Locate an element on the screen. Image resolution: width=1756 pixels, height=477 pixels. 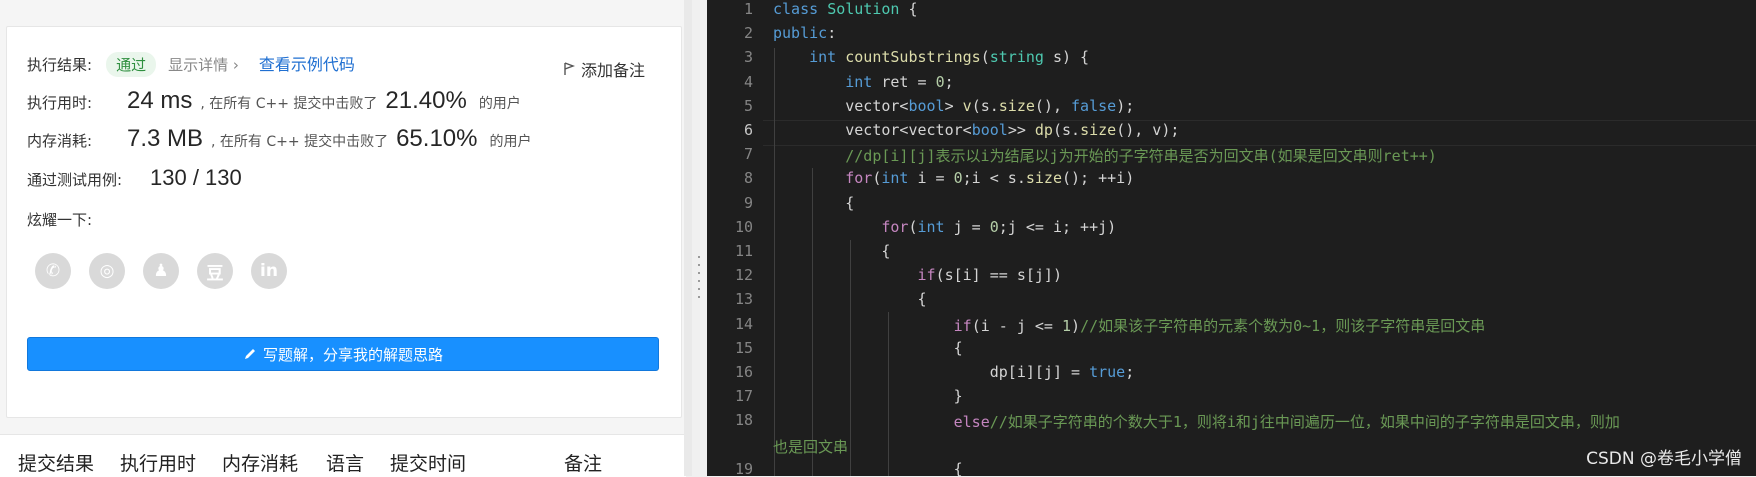
code-token: (s. is located at coordinates (985, 105).